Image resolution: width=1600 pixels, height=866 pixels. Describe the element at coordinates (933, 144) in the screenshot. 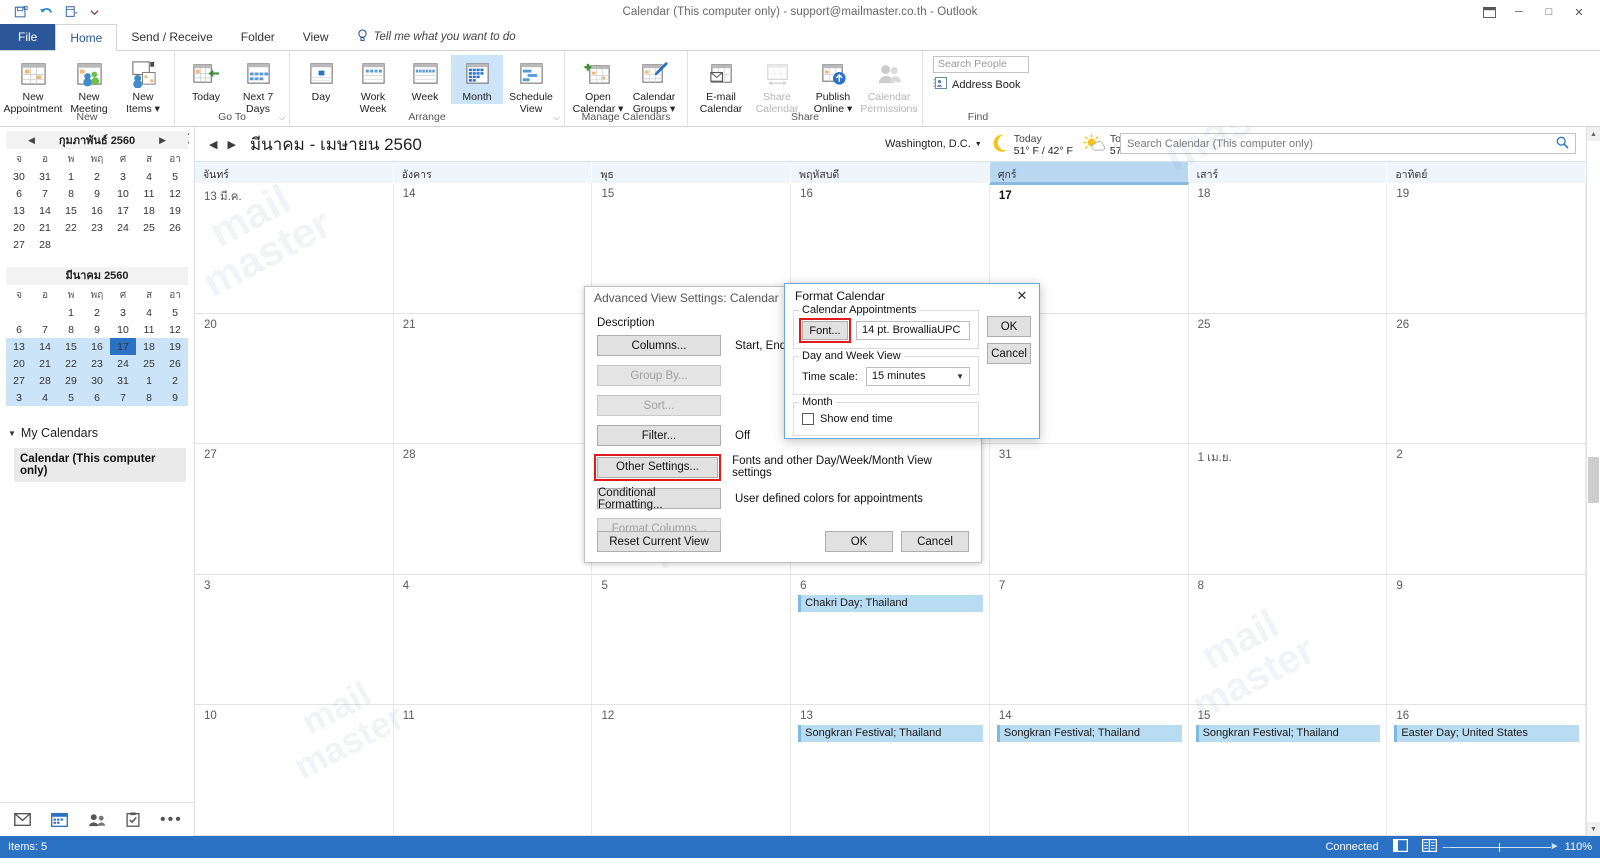

I see `weather-location: Washington, D.C. ▼` at that location.